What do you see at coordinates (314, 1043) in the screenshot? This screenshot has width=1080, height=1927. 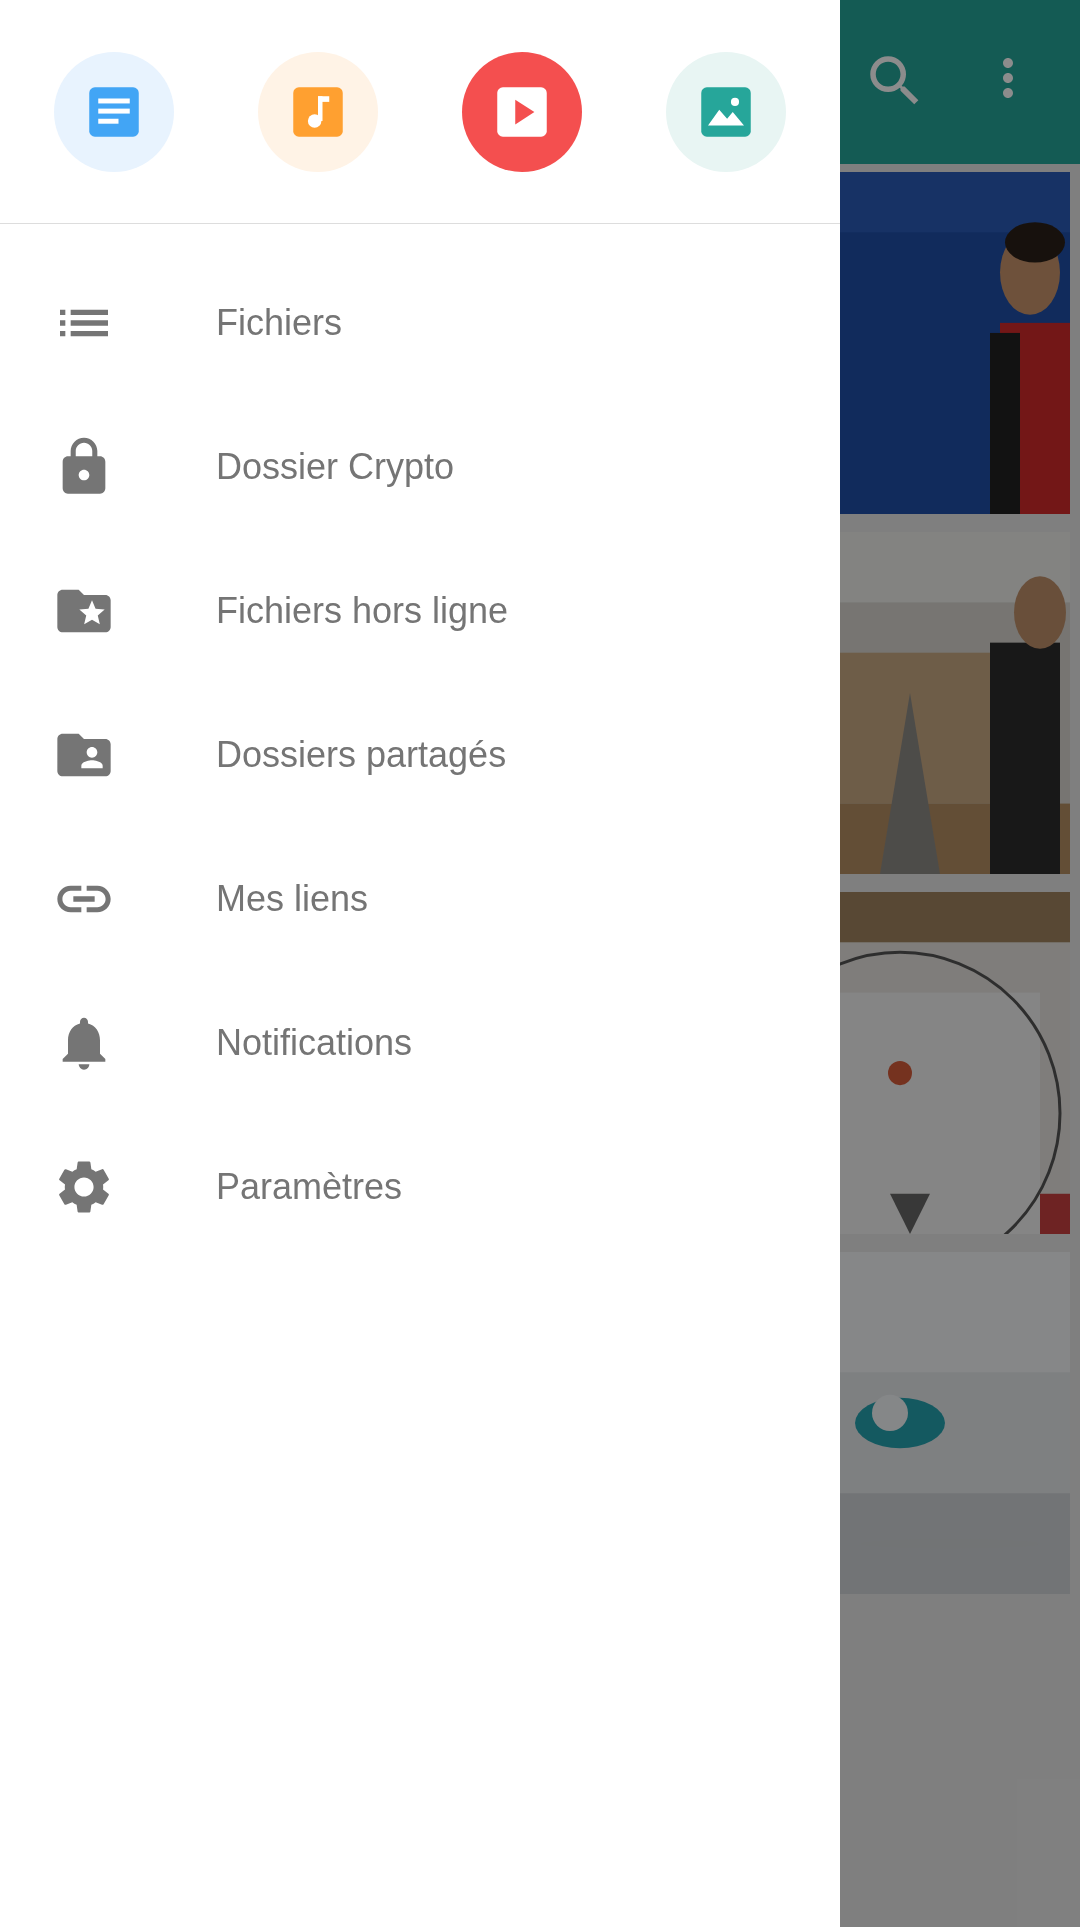 I see `menu-label: Notifications` at bounding box center [314, 1043].